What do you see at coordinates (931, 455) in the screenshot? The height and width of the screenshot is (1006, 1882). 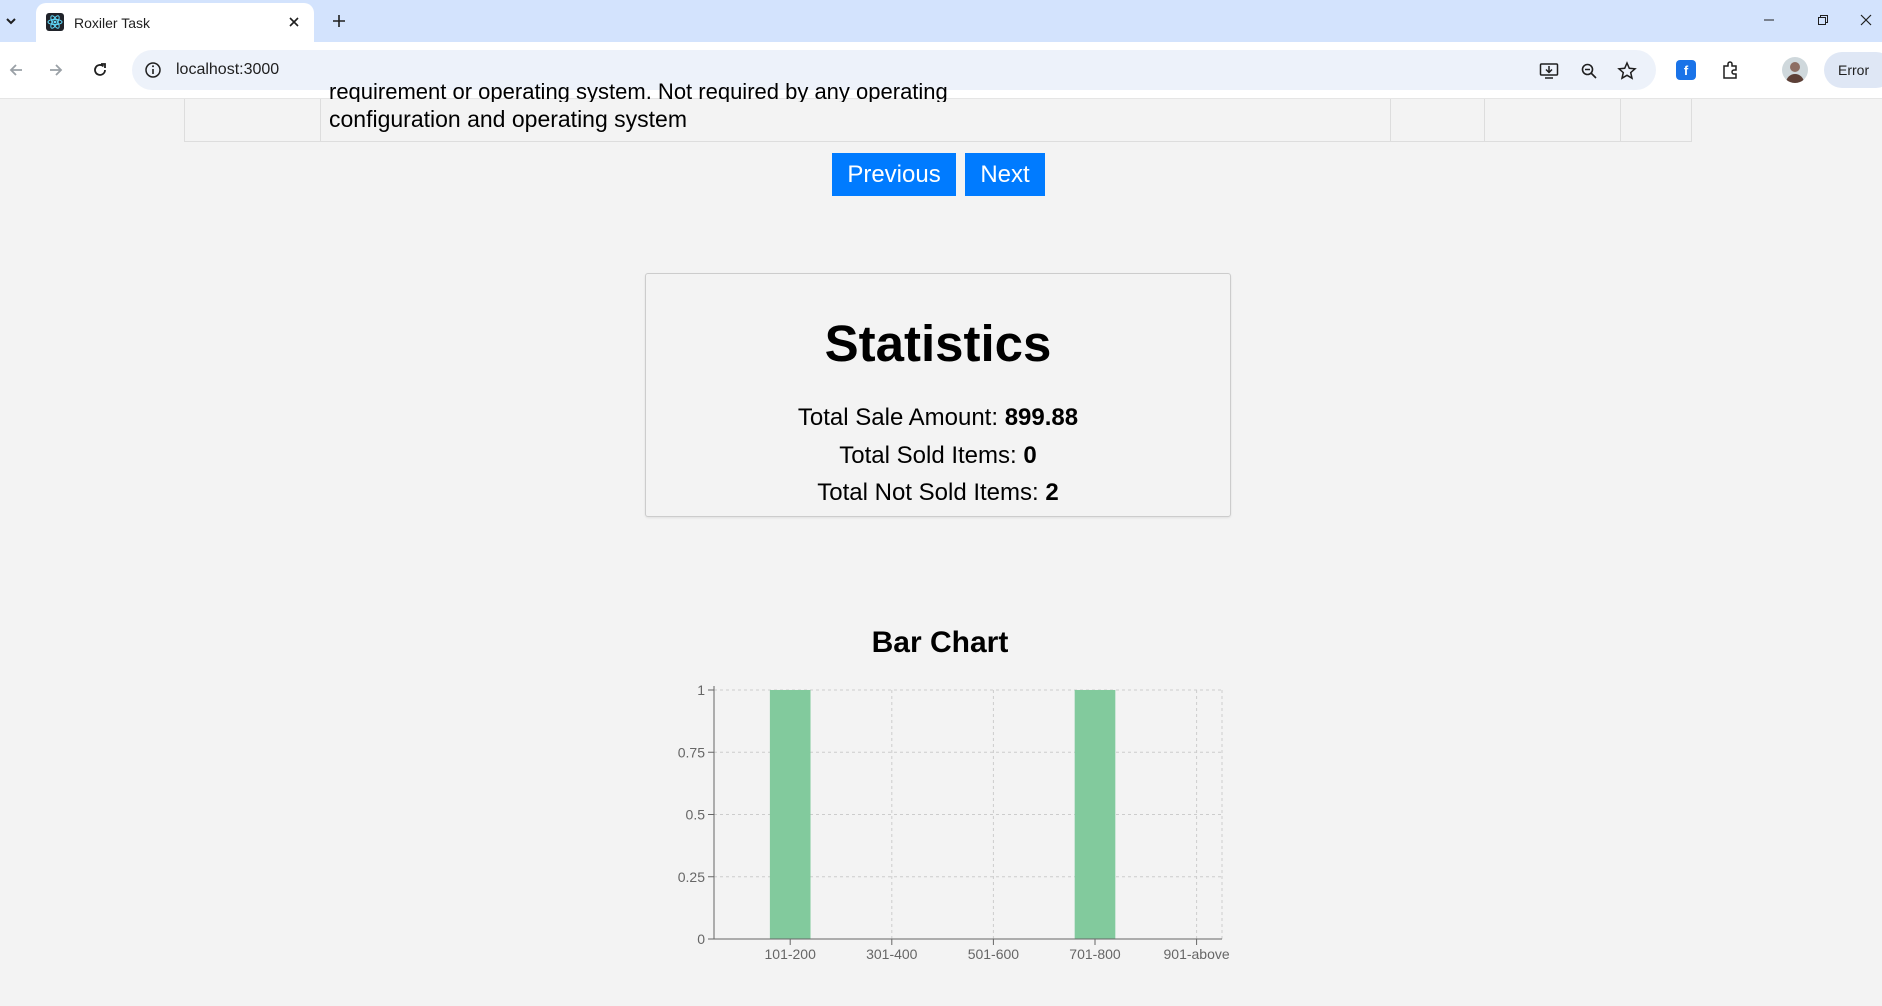 I see `total-sold-label: Total Sold Items:` at bounding box center [931, 455].